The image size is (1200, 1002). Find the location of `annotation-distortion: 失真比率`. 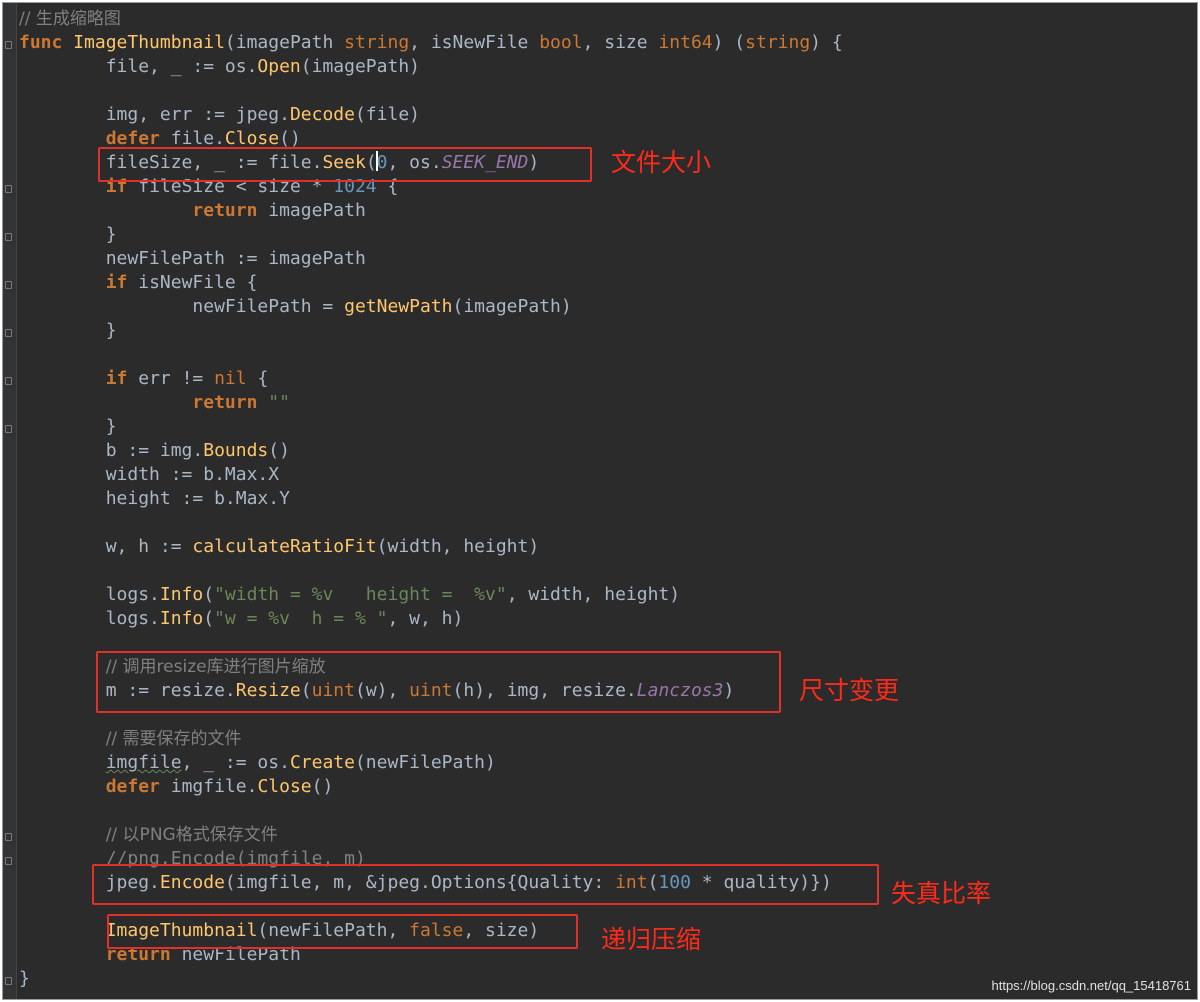

annotation-distortion: 失真比率 is located at coordinates (941, 893).